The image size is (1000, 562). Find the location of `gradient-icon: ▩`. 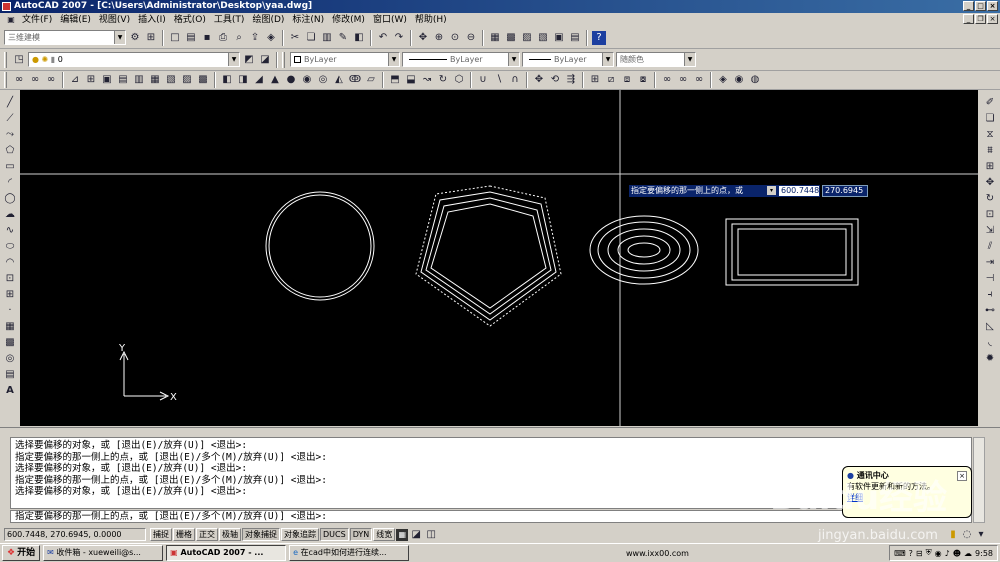

gradient-icon: ▩ is located at coordinates (10, 342).